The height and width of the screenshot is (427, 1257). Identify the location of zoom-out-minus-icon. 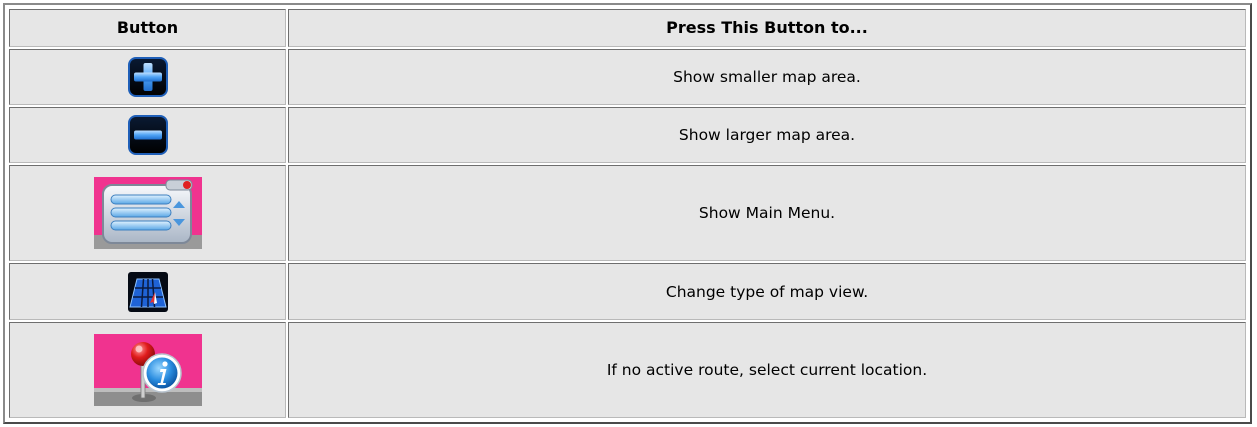
(147, 135).